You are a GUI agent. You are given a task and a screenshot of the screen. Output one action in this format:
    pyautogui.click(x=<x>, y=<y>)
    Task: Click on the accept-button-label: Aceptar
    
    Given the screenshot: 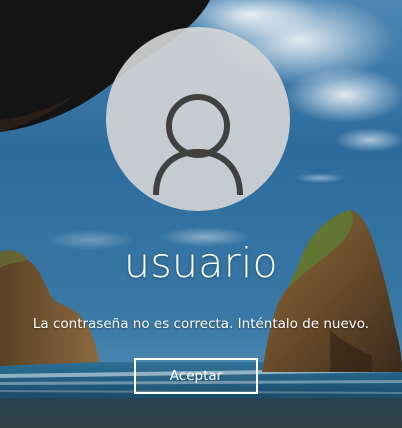 What is the action you would take?
    pyautogui.click(x=196, y=376)
    